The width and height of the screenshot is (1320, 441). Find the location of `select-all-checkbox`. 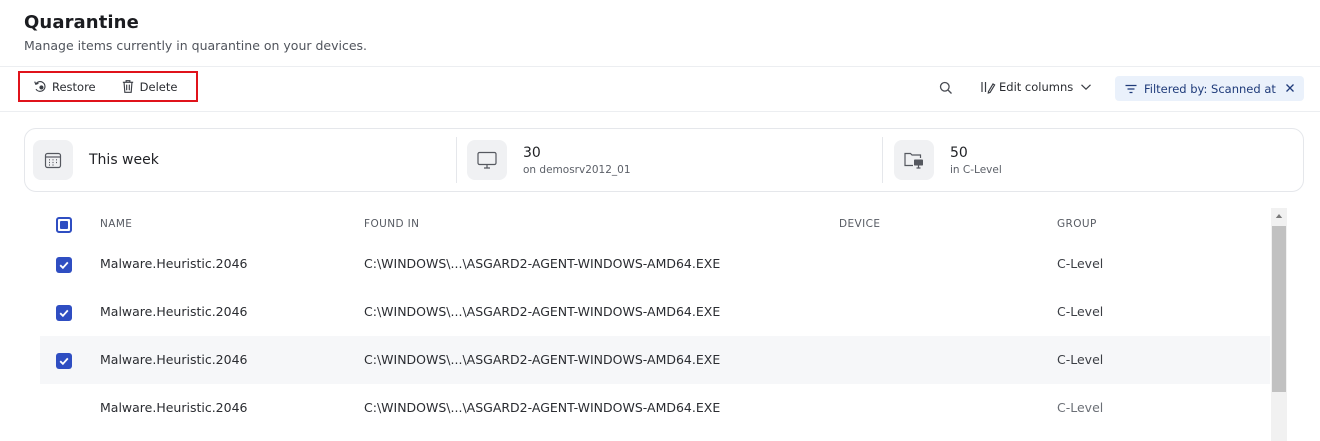

select-all-checkbox is located at coordinates (64, 225).